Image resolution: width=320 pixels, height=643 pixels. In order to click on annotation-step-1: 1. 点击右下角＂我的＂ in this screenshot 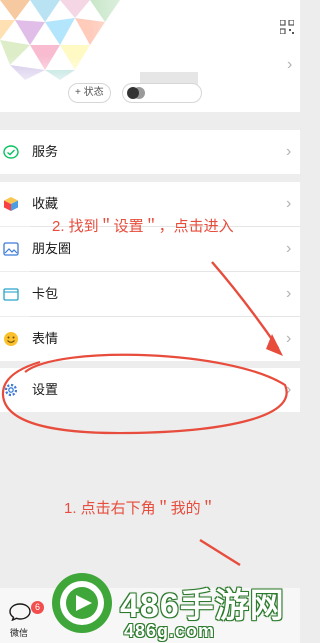, I will do `click(140, 508)`.